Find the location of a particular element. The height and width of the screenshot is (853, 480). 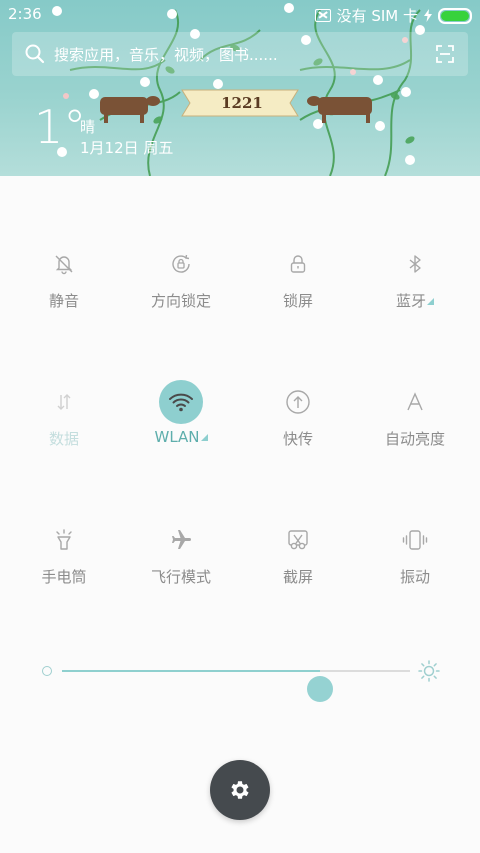

upload-circle-icon is located at coordinates (298, 402).